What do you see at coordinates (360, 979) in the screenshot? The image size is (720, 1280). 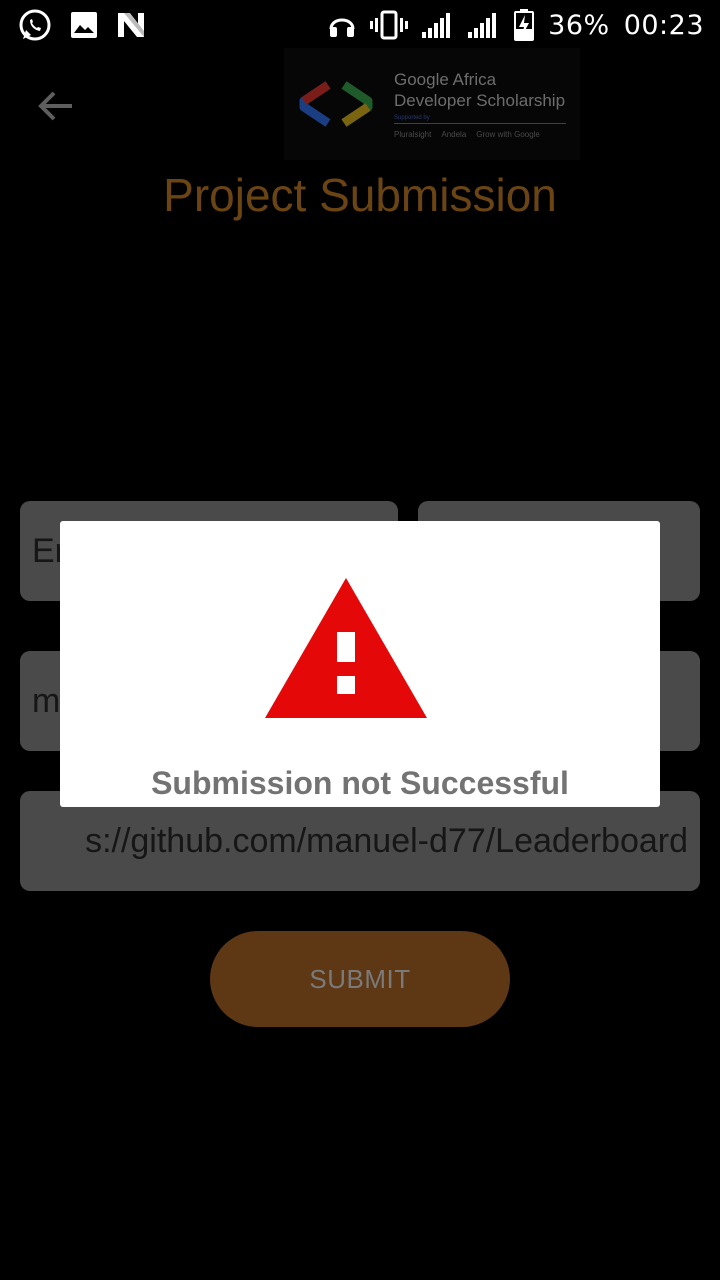 I see `submit-button: SUBMIT` at bounding box center [360, 979].